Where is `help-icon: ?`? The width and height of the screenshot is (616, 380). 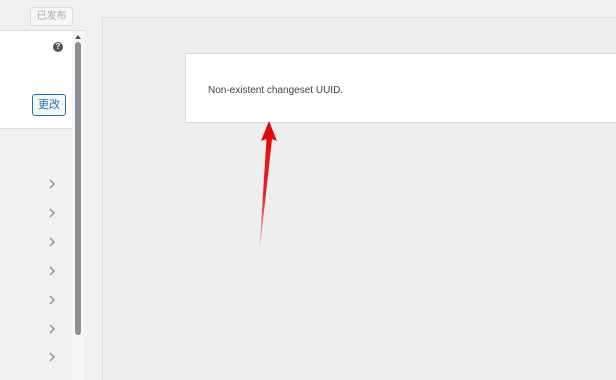
help-icon: ? is located at coordinates (58, 47).